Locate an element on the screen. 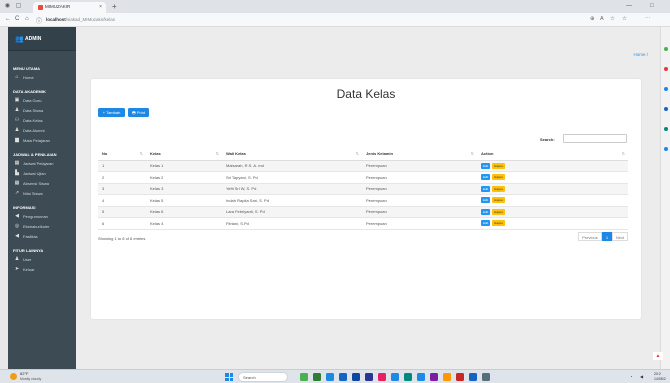 This screenshot has height=383, width=670. volume-icon: ◀ is located at coordinates (641, 376).